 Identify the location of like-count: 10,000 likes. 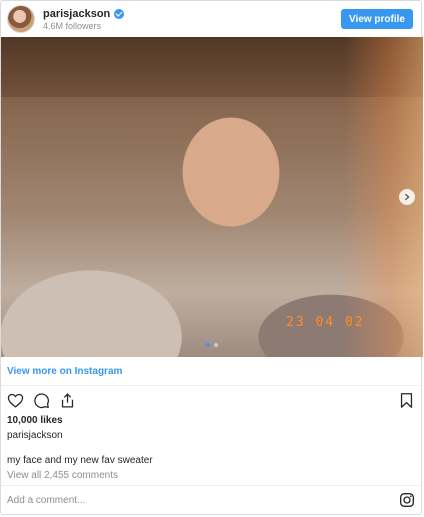
(211, 421).